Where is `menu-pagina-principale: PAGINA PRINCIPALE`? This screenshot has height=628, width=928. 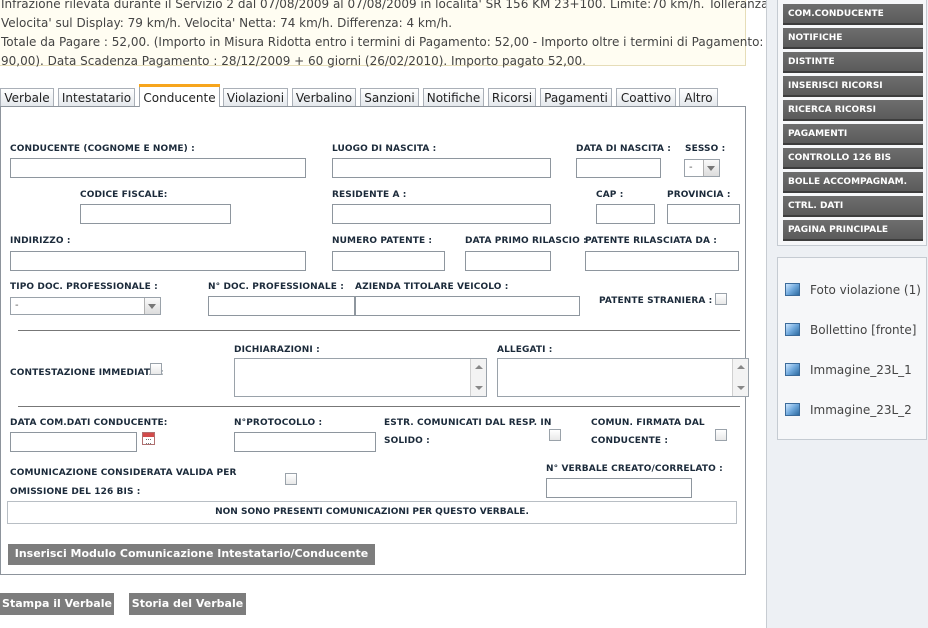 menu-pagina-principale: PAGINA PRINCIPALE is located at coordinates (853, 230).